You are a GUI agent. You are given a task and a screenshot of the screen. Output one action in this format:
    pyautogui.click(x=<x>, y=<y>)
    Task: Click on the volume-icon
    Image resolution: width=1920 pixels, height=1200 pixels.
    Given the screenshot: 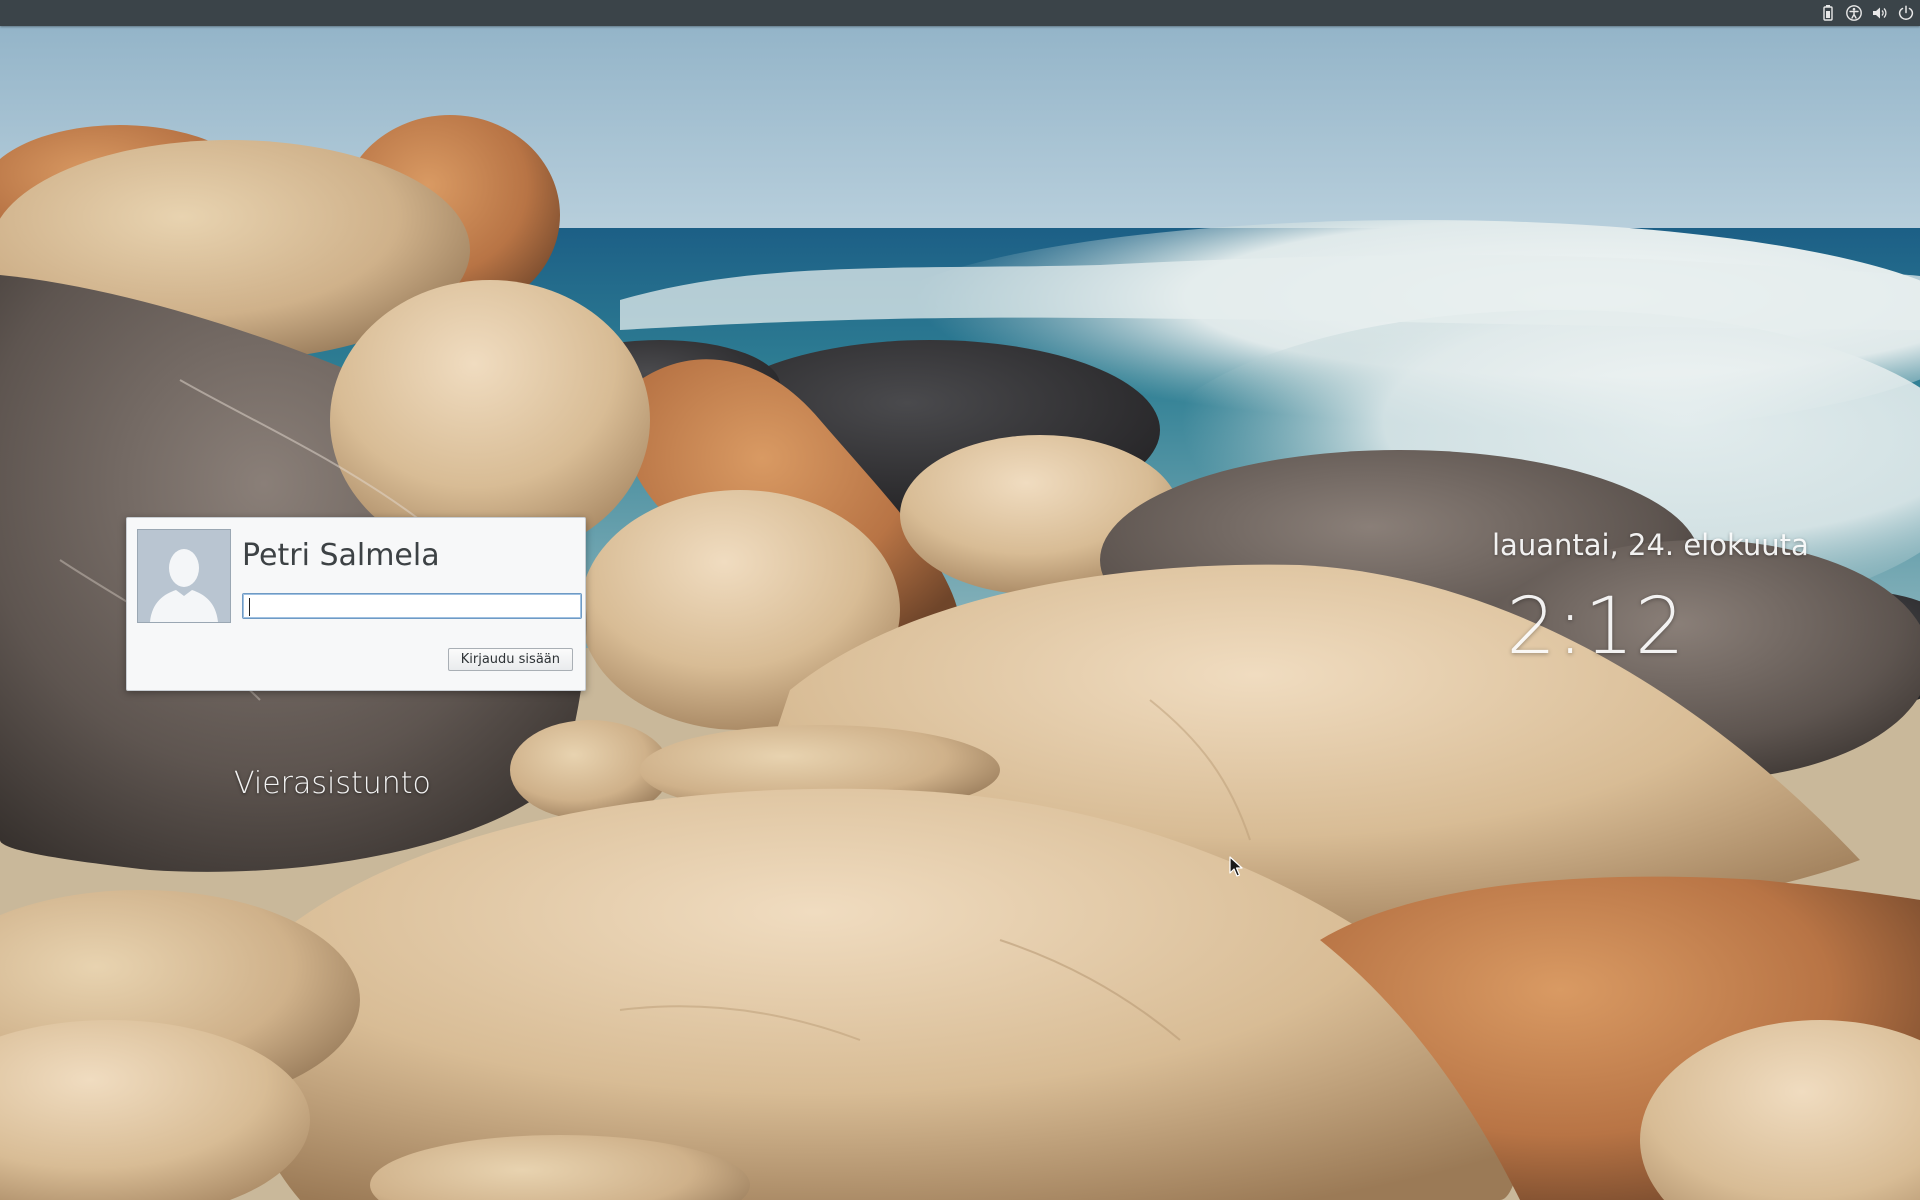 What is the action you would take?
    pyautogui.click(x=1880, y=13)
    